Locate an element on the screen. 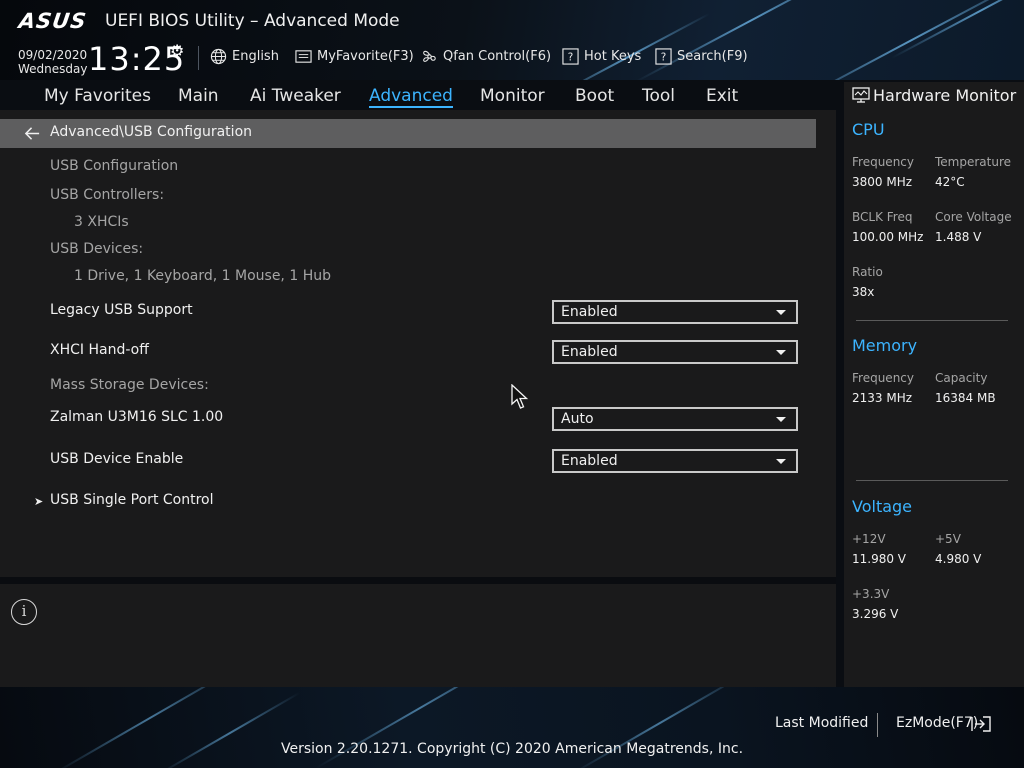 This screenshot has height=768, width=1024. bclk-freq-label: BCLK Freq is located at coordinates (882, 217).